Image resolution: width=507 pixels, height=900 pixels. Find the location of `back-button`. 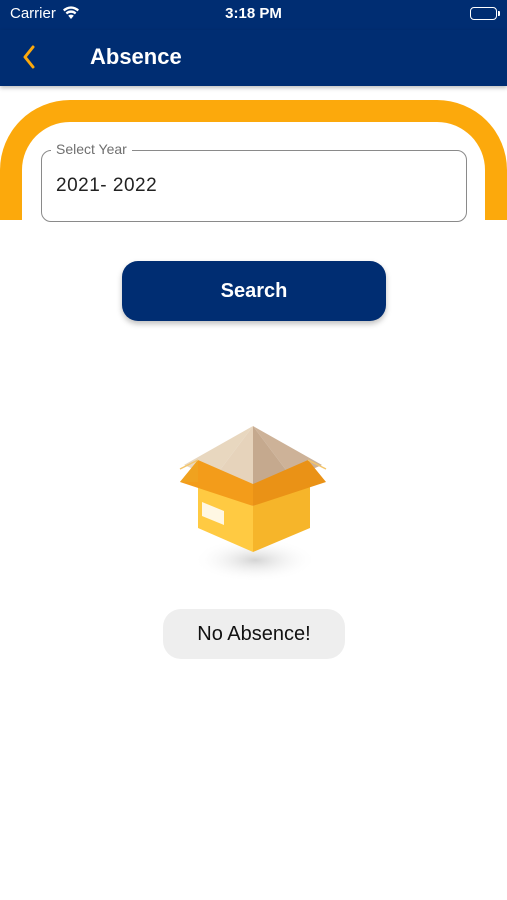

back-button is located at coordinates (29, 57).